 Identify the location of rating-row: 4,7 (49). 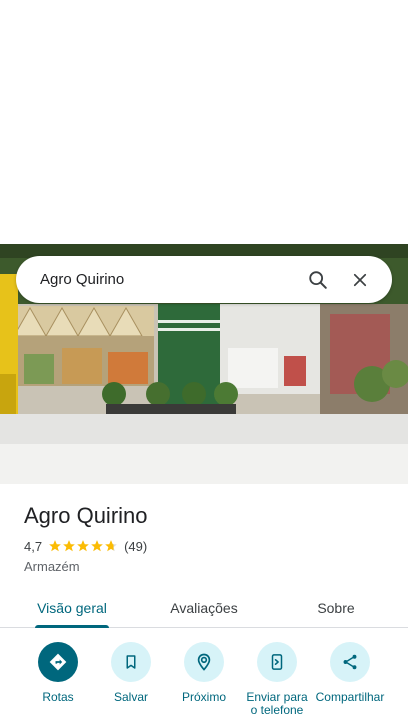
(204, 546).